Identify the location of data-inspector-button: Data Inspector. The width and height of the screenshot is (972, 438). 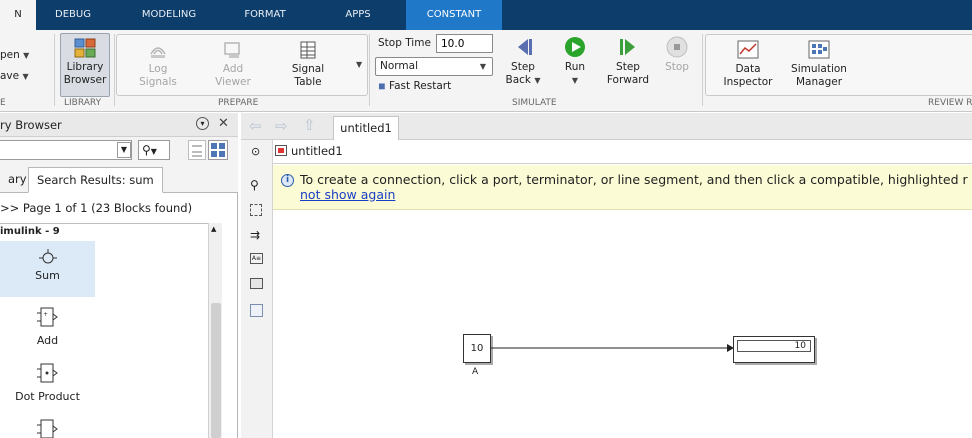
(748, 64).